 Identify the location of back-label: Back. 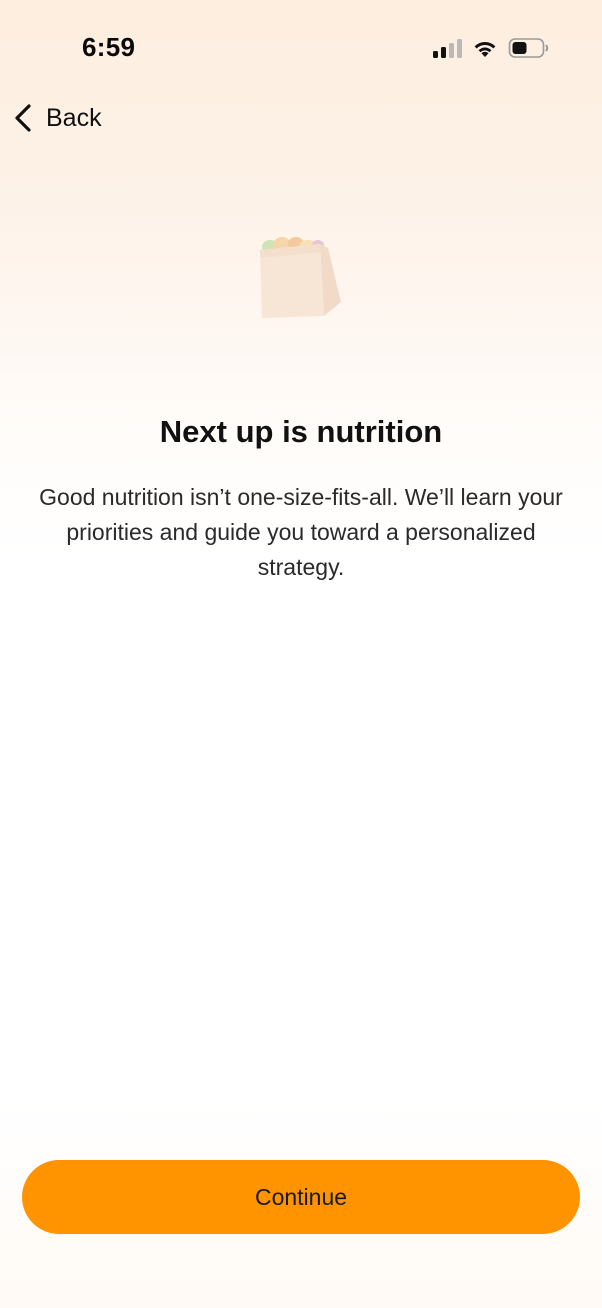
(74, 117).